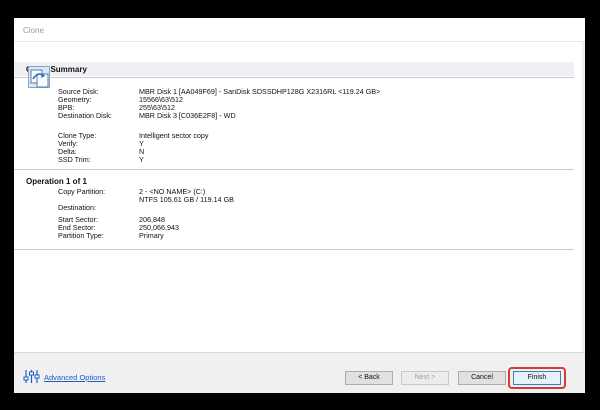 Image resolution: width=600 pixels, height=410 pixels. What do you see at coordinates (174, 135) in the screenshot?
I see `clone-type-value: Intelligent sector copy` at bounding box center [174, 135].